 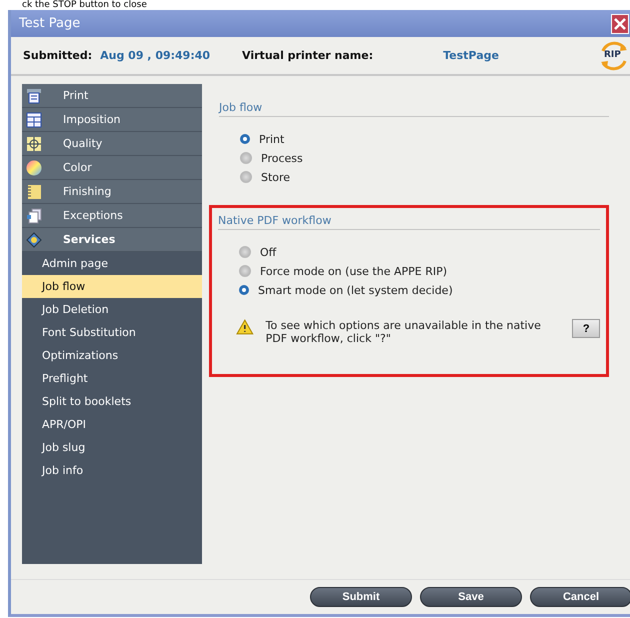 What do you see at coordinates (419, 290) in the screenshot?
I see `radio-option: Smart mode on (let system decide)` at bounding box center [419, 290].